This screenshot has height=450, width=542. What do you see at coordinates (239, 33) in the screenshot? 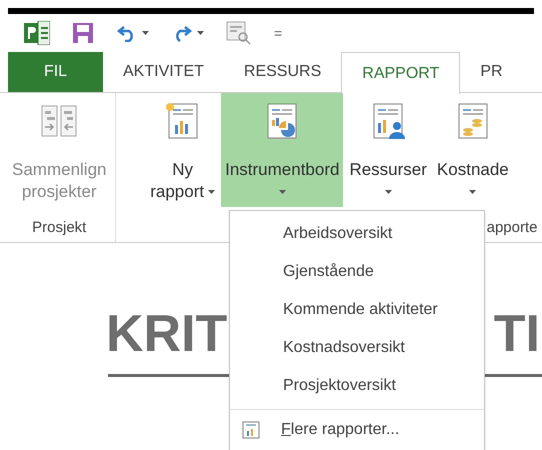
I see `print-preview-icon` at bounding box center [239, 33].